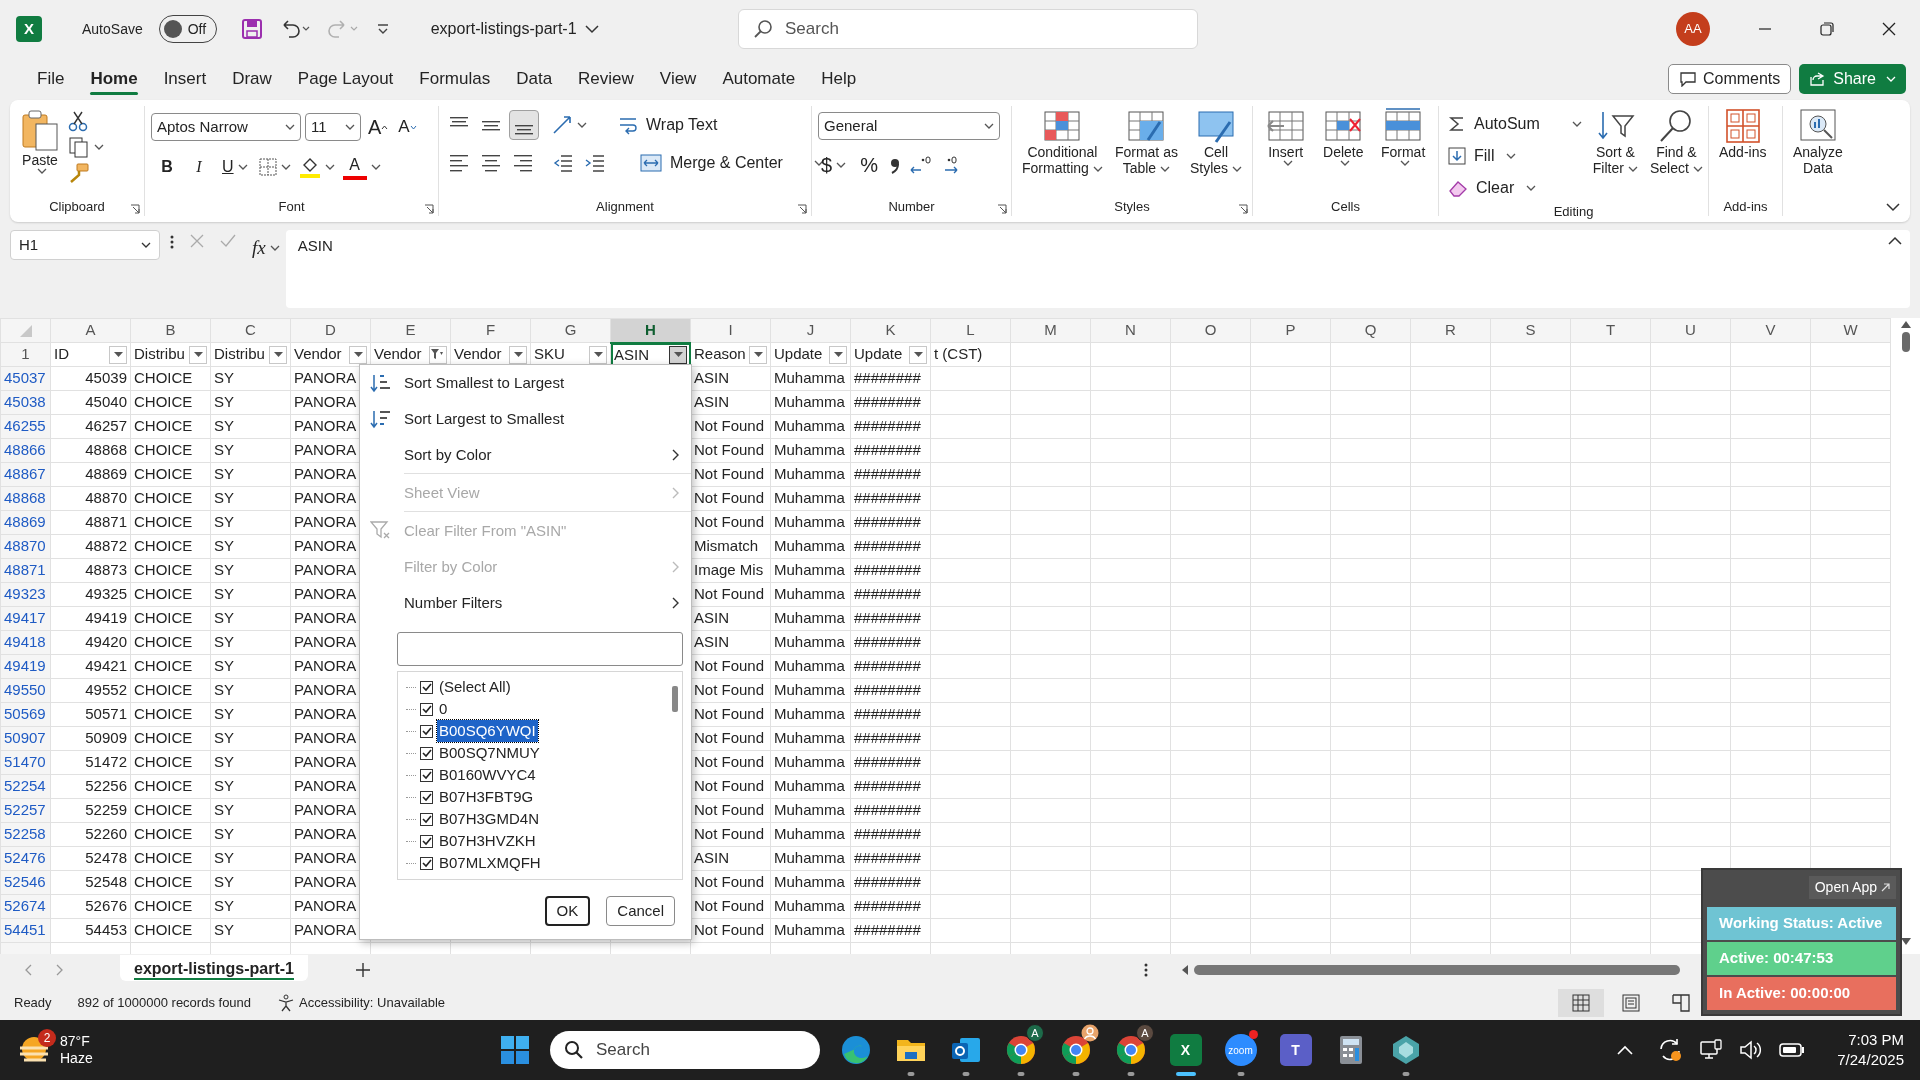 The width and height of the screenshot is (1920, 1080). What do you see at coordinates (172, 242) in the screenshot?
I see `more-icon` at bounding box center [172, 242].